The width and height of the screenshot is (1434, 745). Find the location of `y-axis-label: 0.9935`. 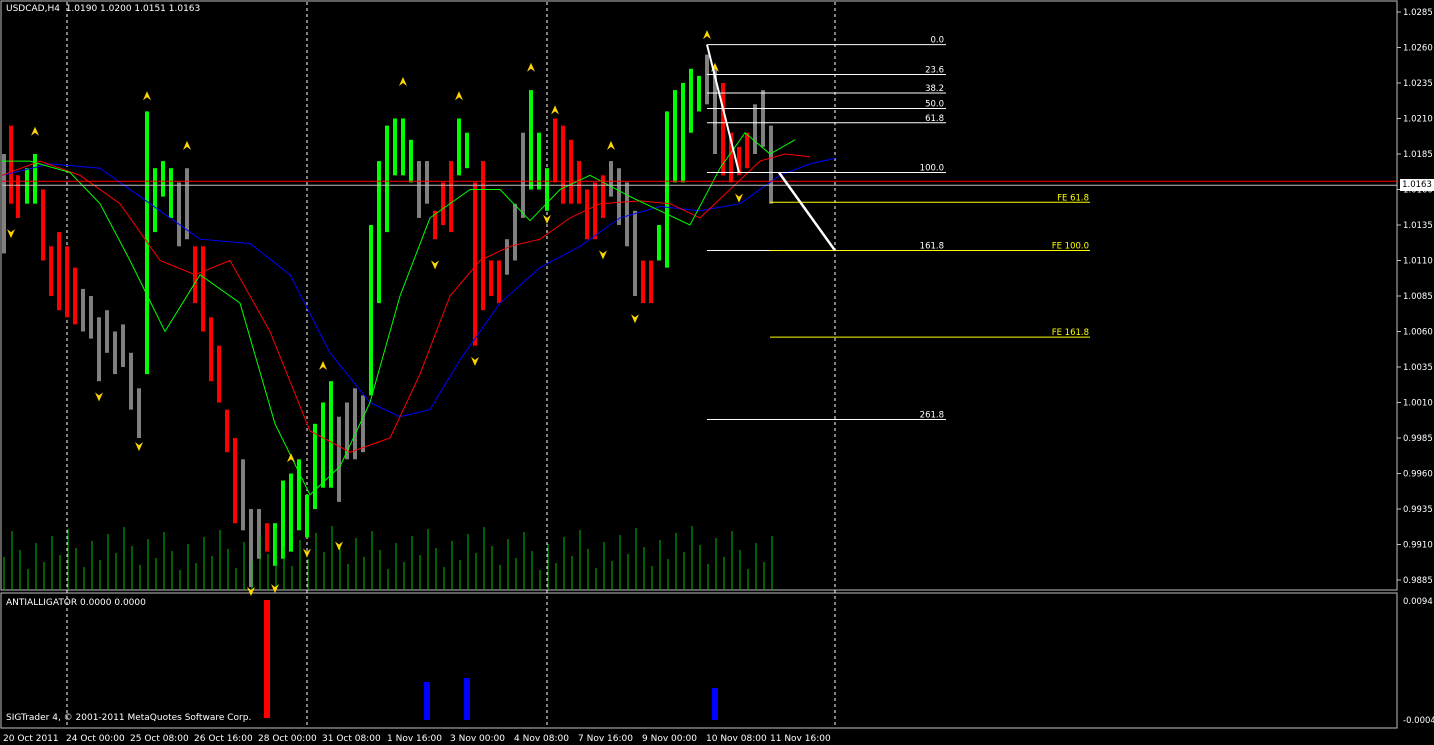

y-axis-label: 0.9935 is located at coordinates (1418, 510).